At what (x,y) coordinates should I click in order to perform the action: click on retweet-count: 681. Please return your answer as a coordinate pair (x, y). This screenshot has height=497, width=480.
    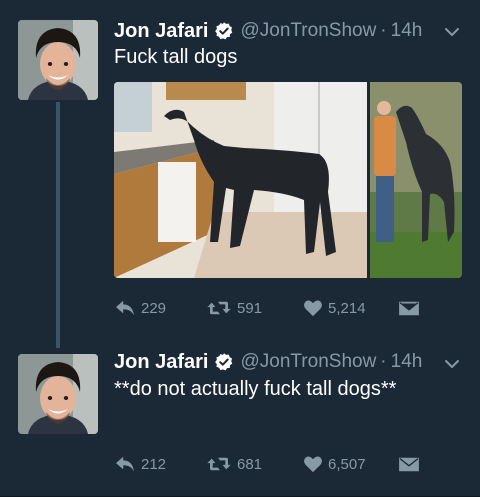
    Looking at the image, I should click on (250, 464).